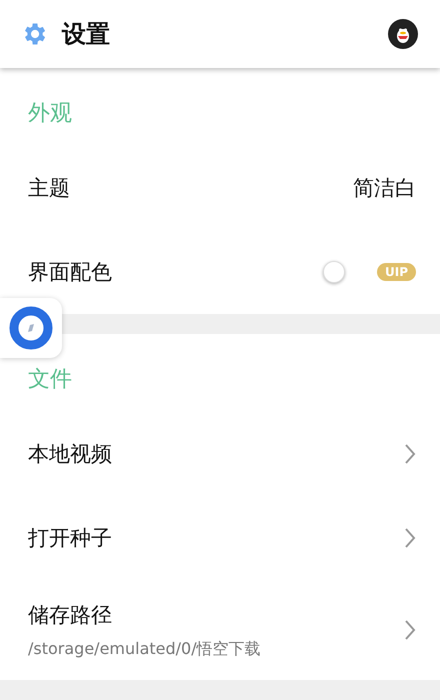 The width and height of the screenshot is (440, 700). I want to click on setting-value: 简洁白, so click(384, 188).